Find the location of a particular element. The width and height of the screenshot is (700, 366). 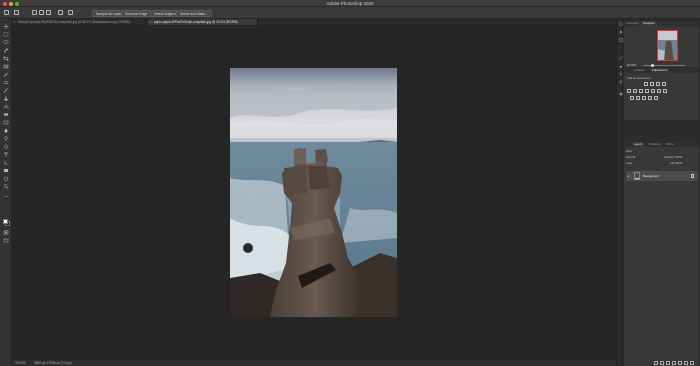

character-icon is located at coordinates (621, 74).